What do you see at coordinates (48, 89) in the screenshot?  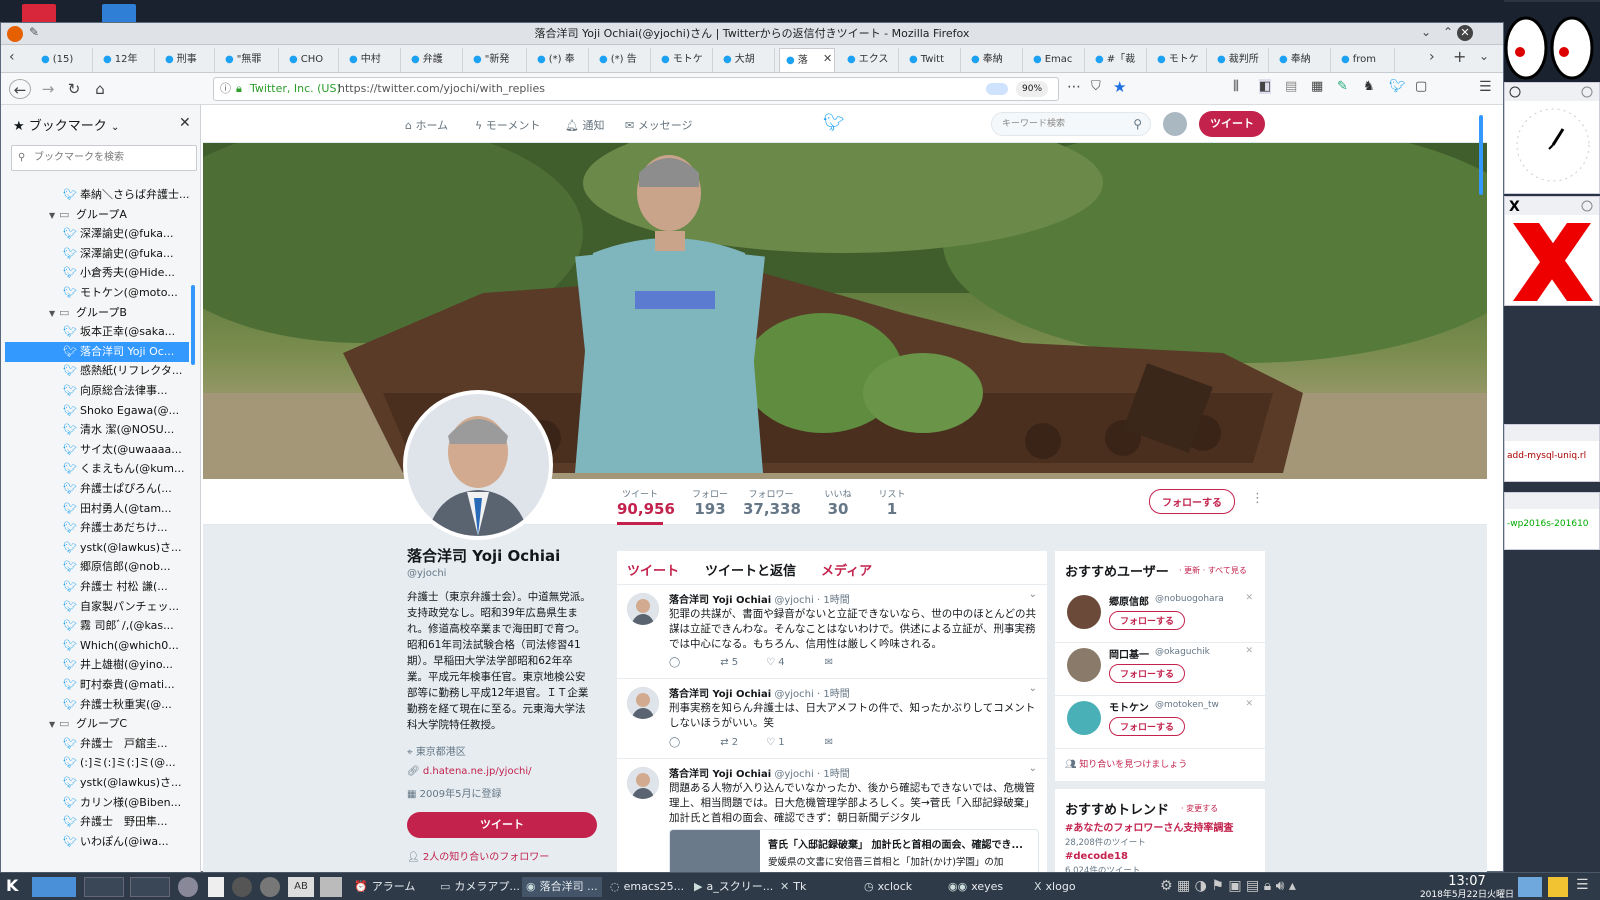 I see `forward-icon: →` at bounding box center [48, 89].